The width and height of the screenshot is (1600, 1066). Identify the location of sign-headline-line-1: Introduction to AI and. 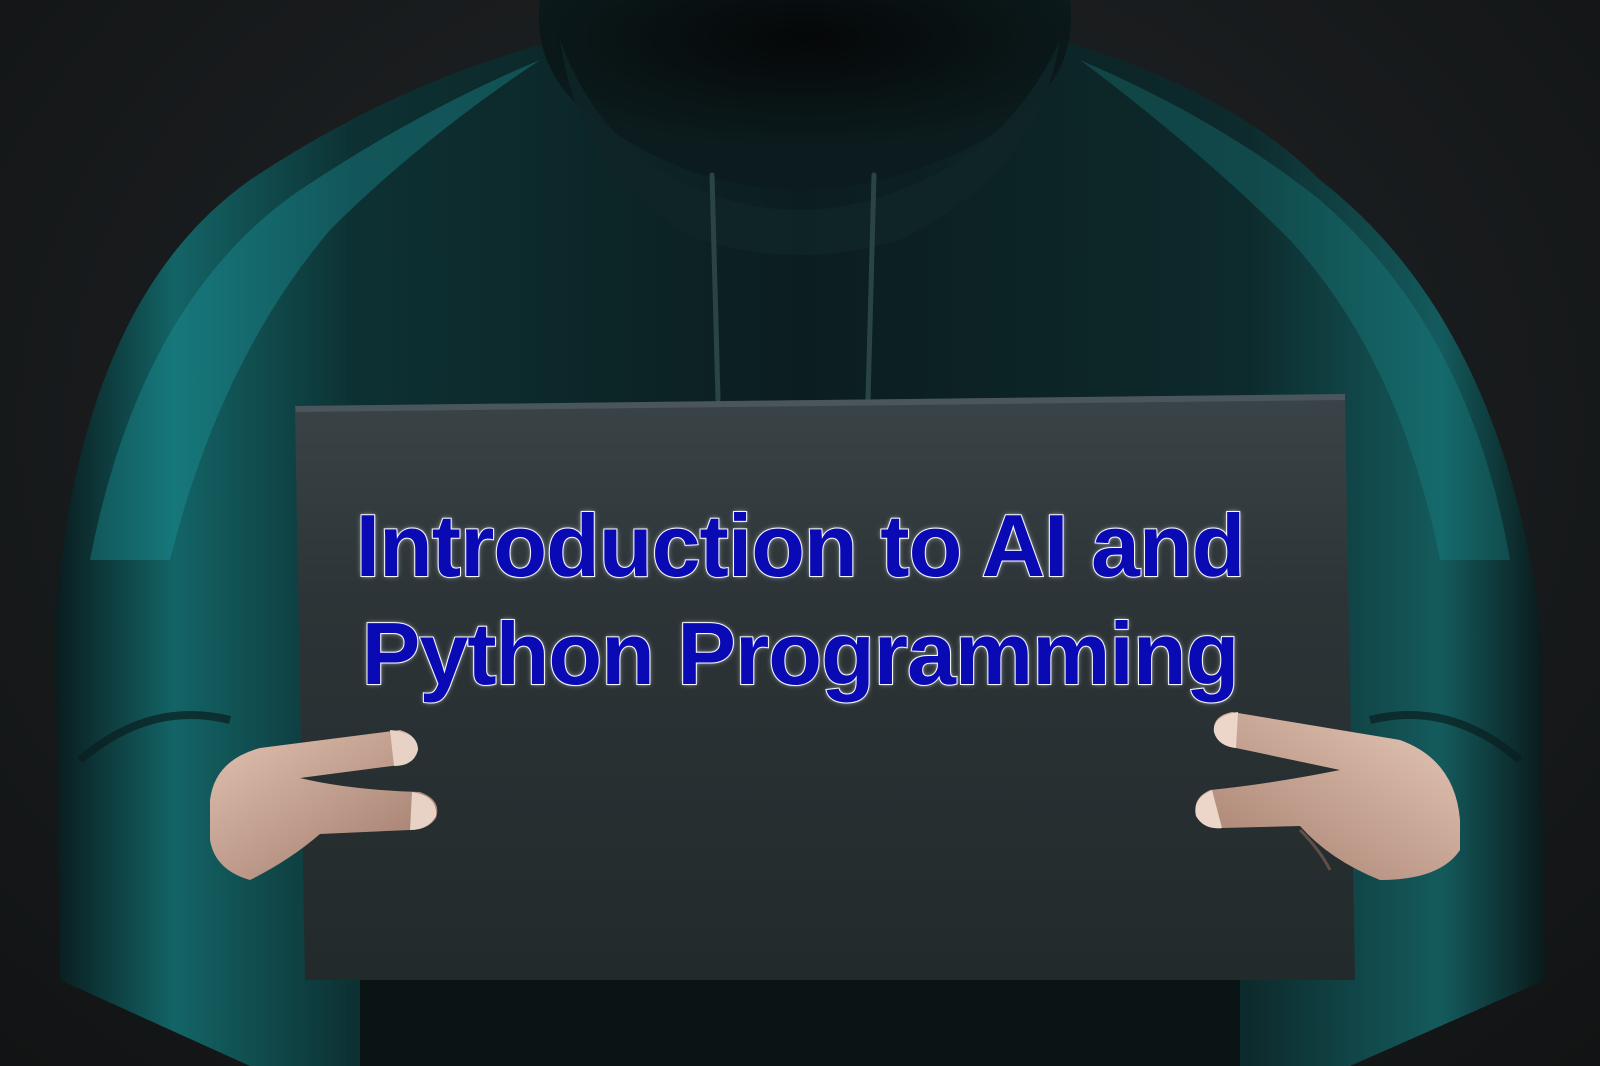
(801, 545).